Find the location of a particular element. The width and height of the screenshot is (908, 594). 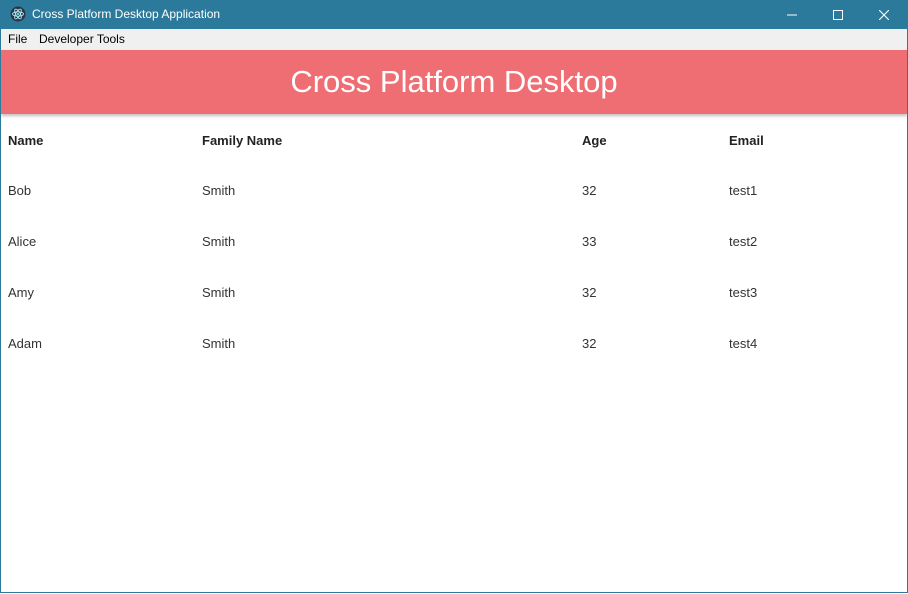

close-icon is located at coordinates (884, 14).